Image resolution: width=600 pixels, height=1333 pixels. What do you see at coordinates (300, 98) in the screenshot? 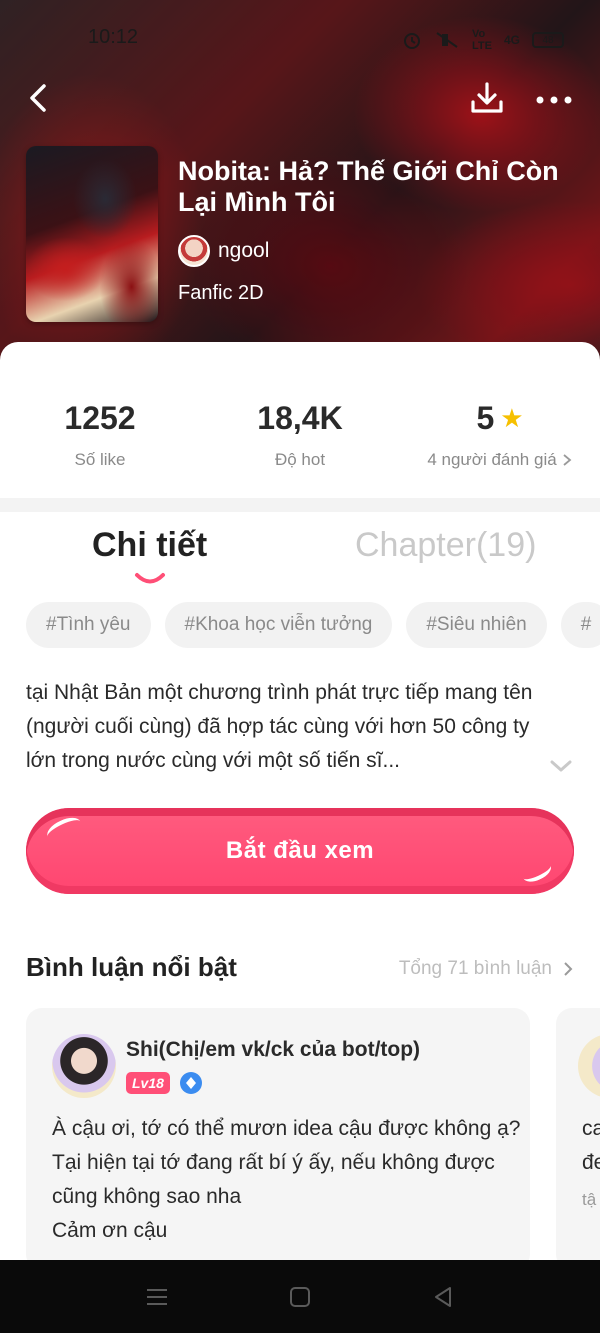
I see `top-nav` at bounding box center [300, 98].